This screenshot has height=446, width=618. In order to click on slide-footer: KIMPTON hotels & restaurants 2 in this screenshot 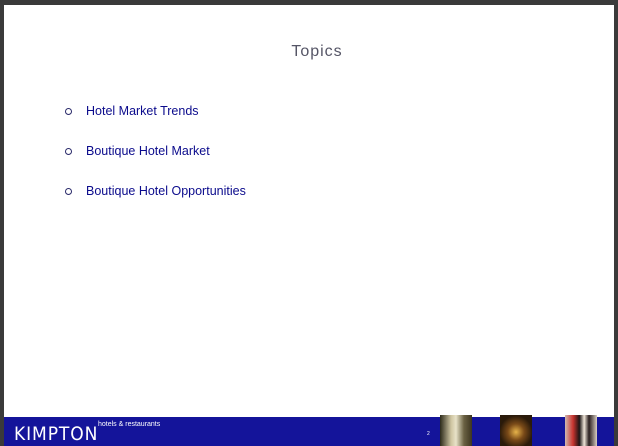, I will do `click(309, 430)`.